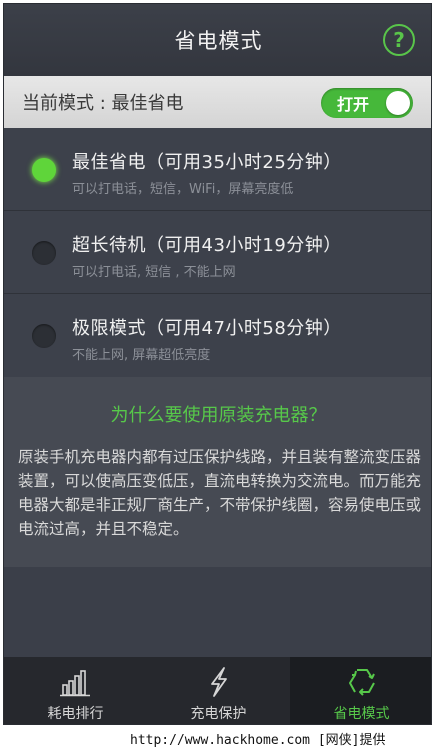 This screenshot has height=753, width=435. What do you see at coordinates (44, 170) in the screenshot?
I see `radio-selected` at bounding box center [44, 170].